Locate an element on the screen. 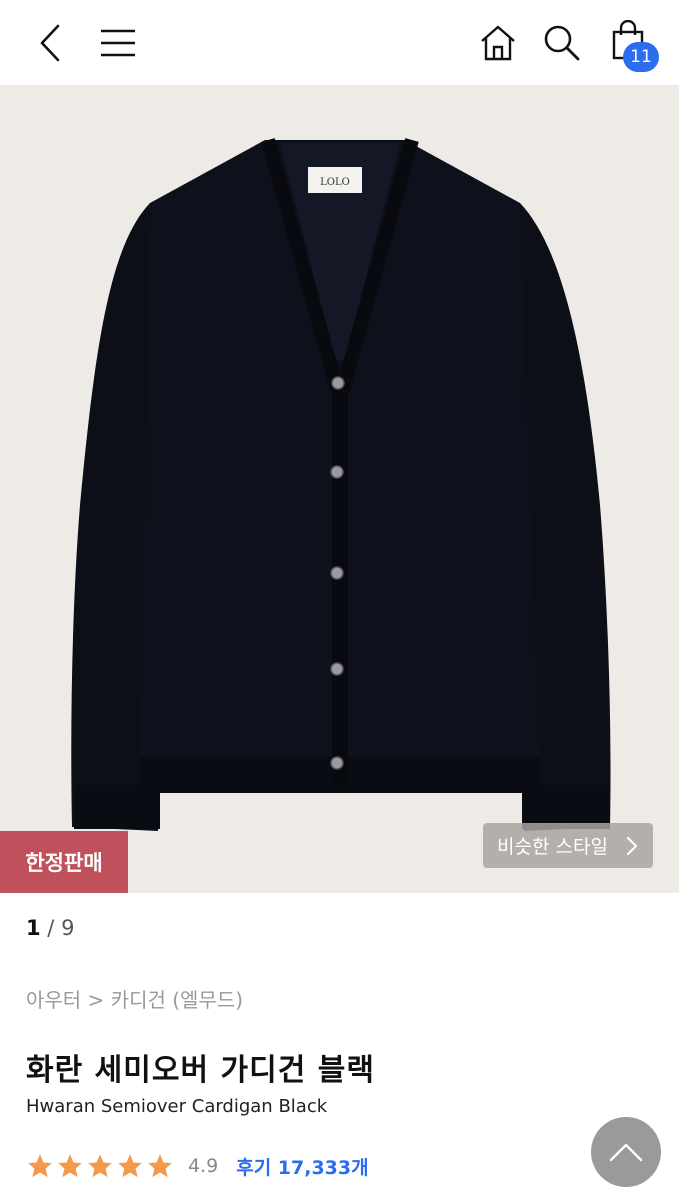  home-button is located at coordinates (498, 42).